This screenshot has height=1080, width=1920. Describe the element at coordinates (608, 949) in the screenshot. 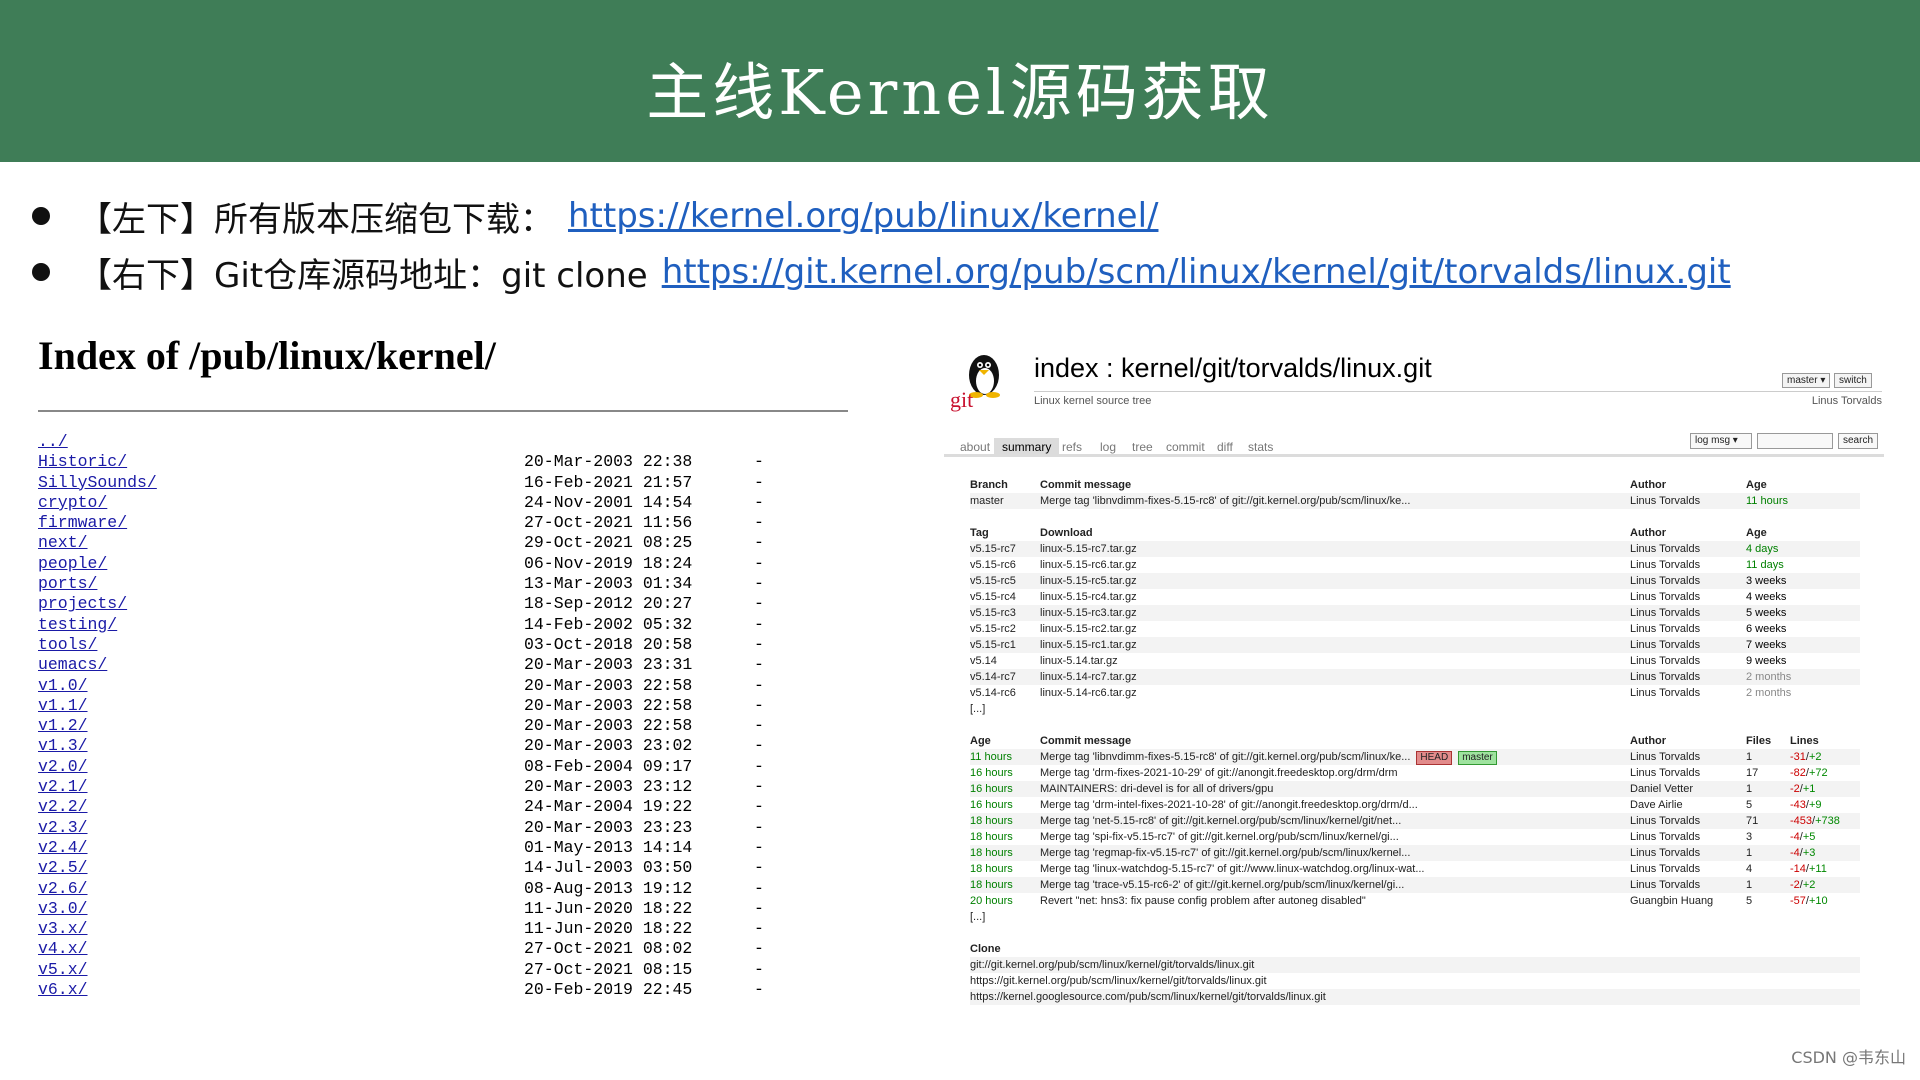

I see `index-entry-date: 27-Oct-2021 08:02` at that location.